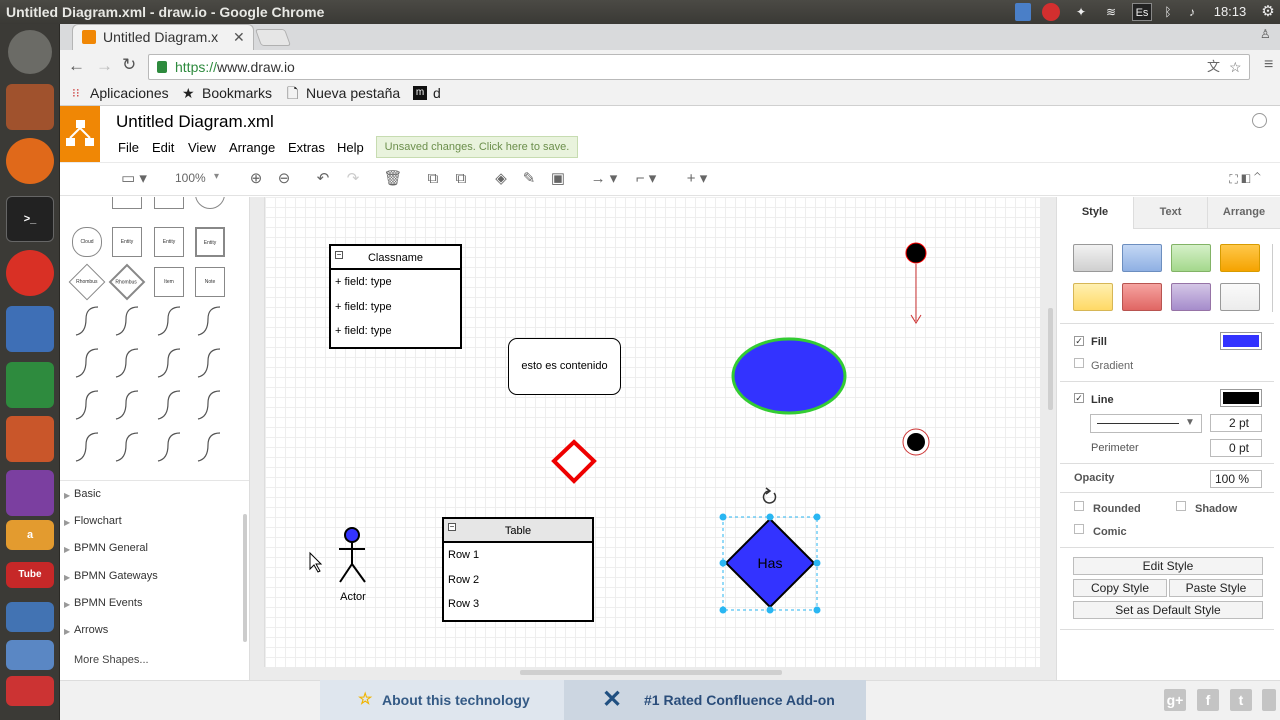 This screenshot has width=1280, height=720. What do you see at coordinates (789, 376) in the screenshot?
I see `blue-ellipse` at bounding box center [789, 376].